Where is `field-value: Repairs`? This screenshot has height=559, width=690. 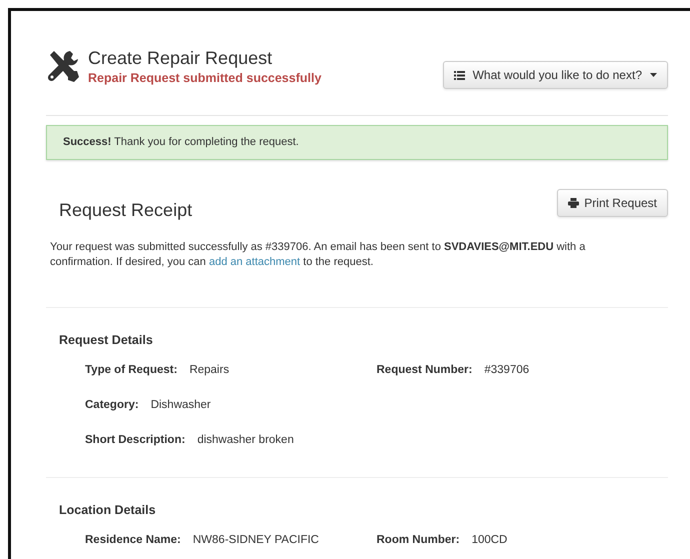
field-value: Repairs is located at coordinates (209, 370).